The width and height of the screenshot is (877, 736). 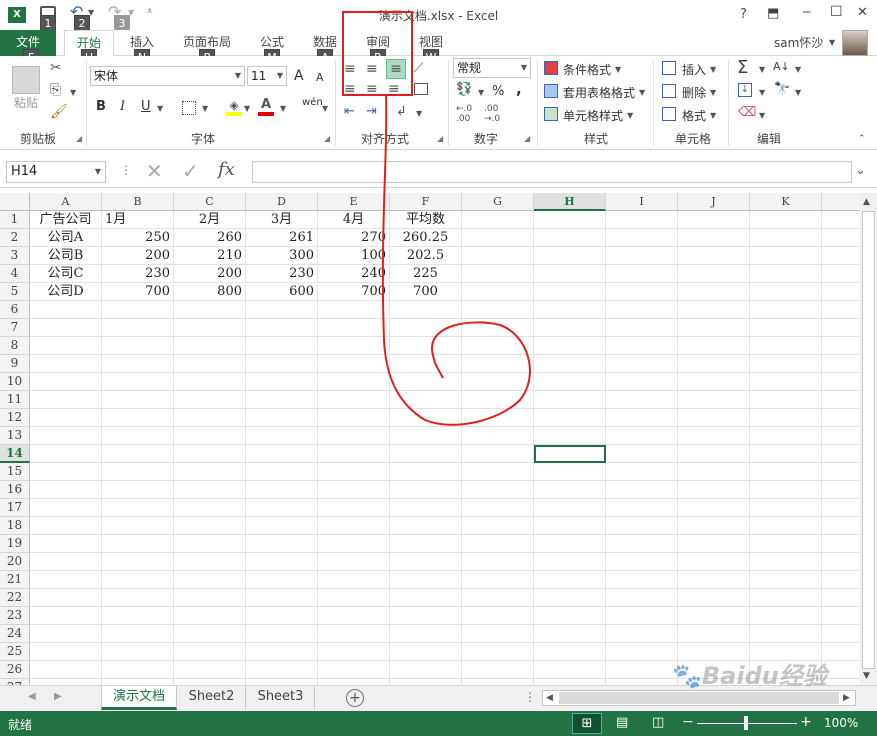 What do you see at coordinates (354, 238) in the screenshot?
I see `cell: 270` at bounding box center [354, 238].